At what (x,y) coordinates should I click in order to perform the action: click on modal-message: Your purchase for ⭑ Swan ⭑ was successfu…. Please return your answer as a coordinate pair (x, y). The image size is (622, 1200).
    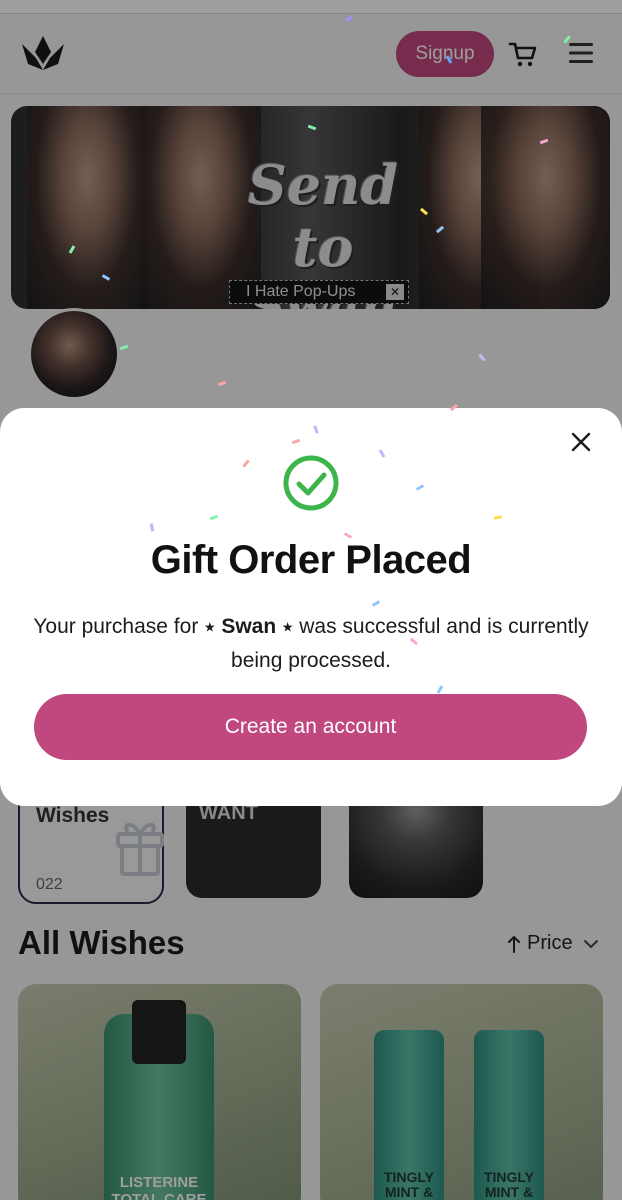
    Looking at the image, I should click on (311, 643).